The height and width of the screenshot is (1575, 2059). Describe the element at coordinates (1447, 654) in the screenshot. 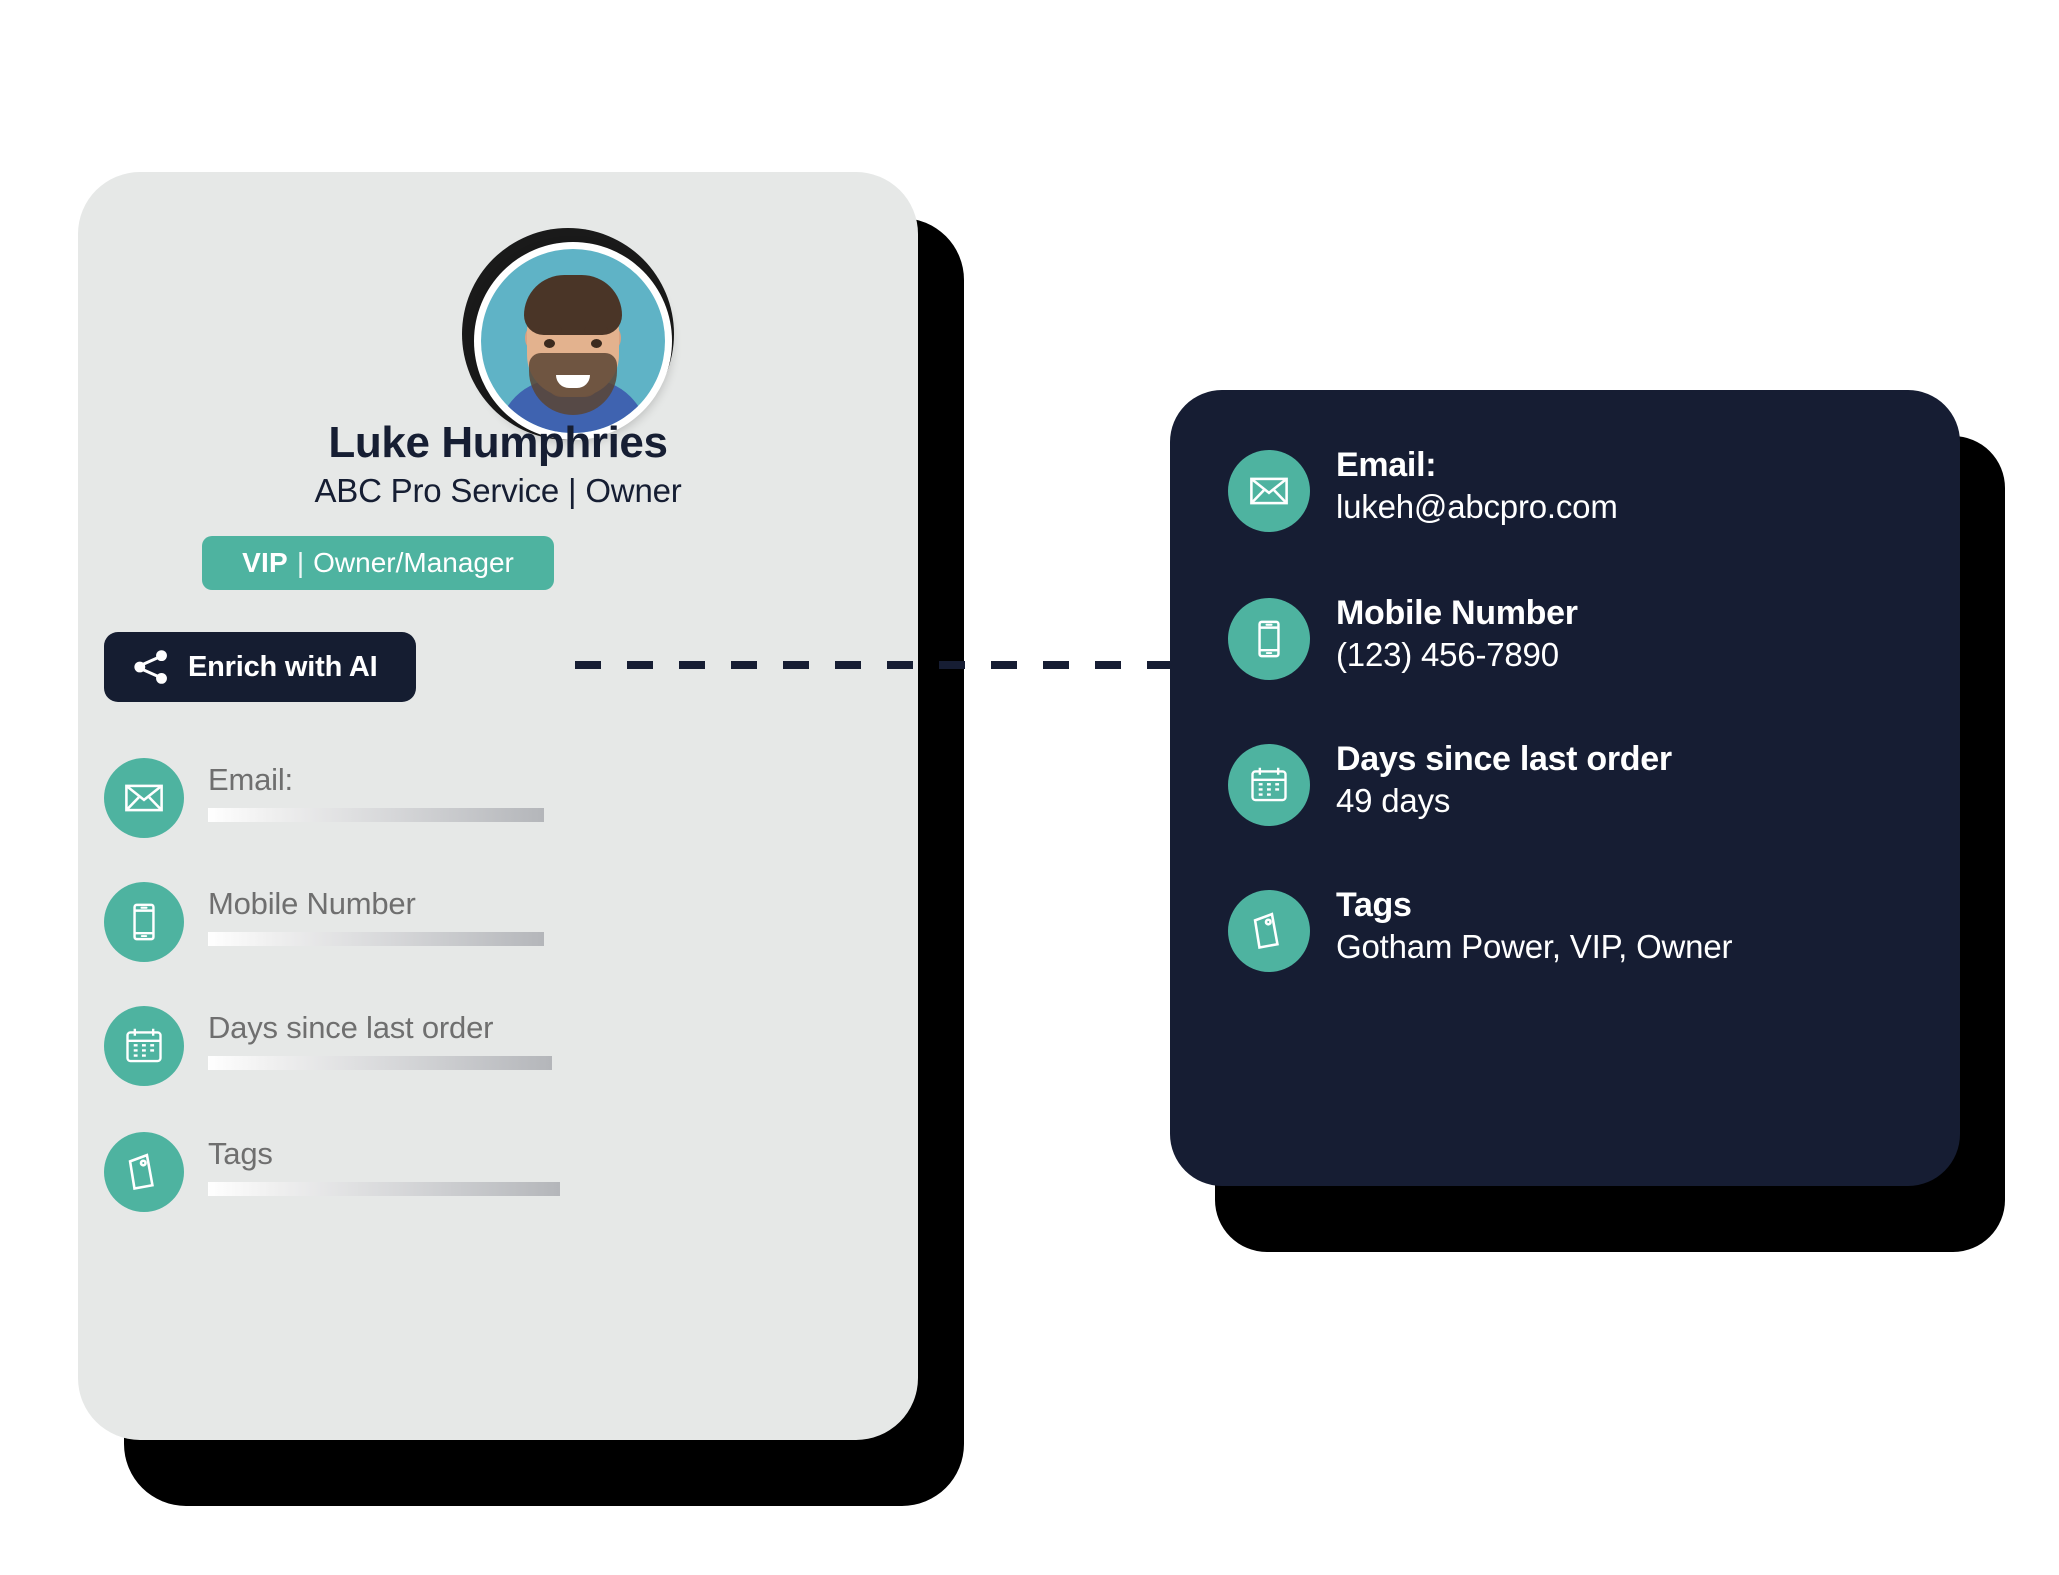

I see `enriched-field-value: (123) 456-7890` at that location.